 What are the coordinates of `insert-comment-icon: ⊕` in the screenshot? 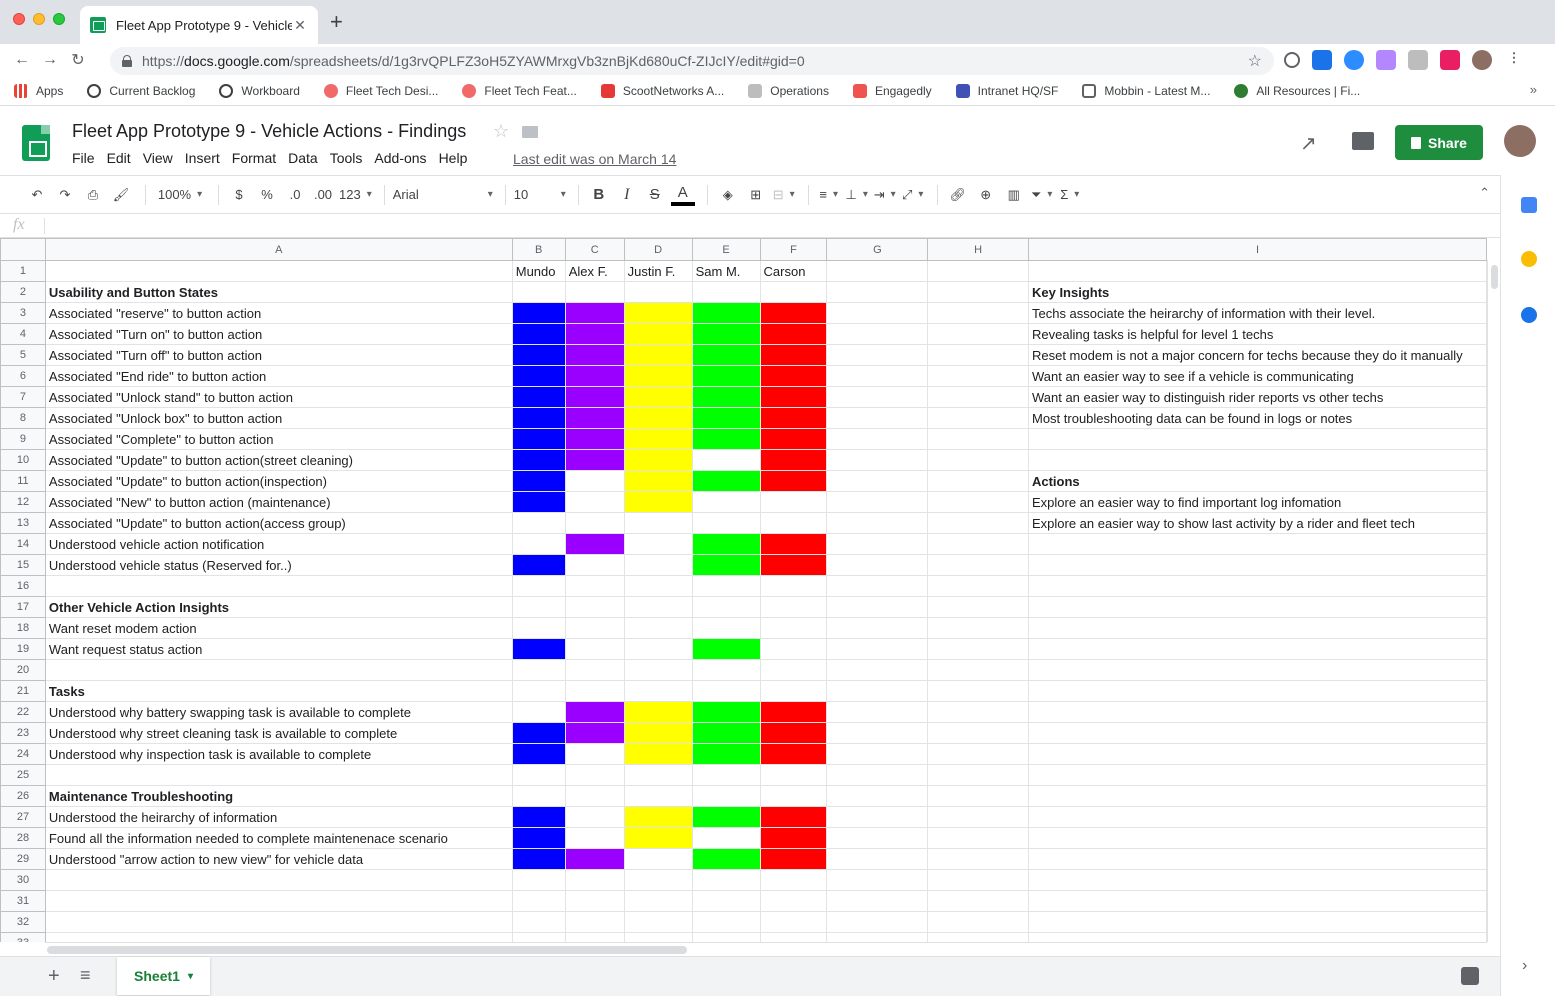 It's located at (986, 195).